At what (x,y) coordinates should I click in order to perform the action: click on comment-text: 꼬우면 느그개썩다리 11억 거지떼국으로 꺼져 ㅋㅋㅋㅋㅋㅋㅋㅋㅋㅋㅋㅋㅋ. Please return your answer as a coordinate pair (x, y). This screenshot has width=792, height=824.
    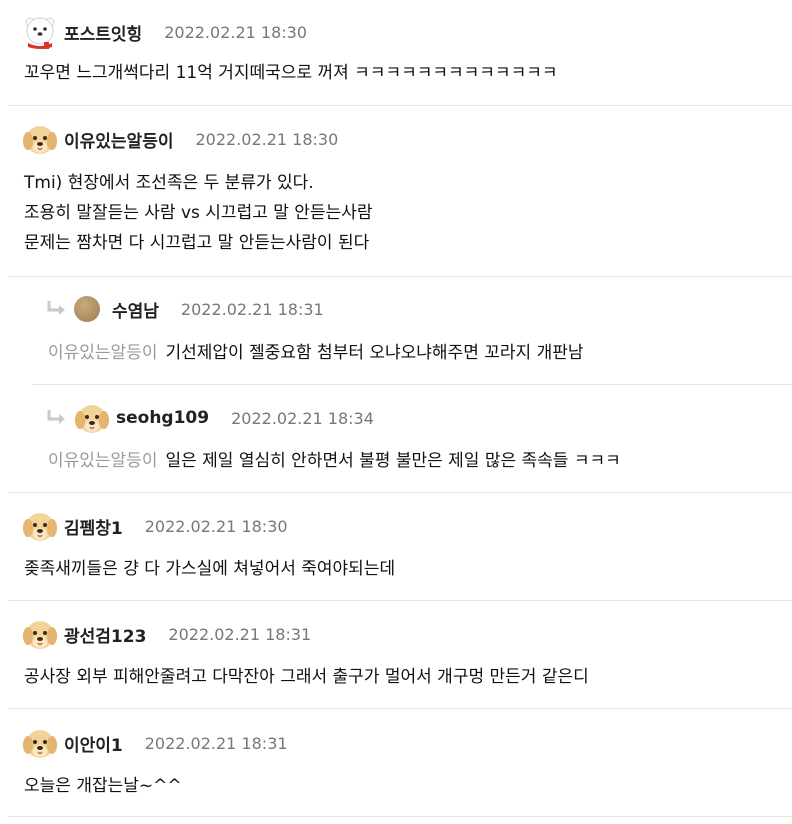
    Looking at the image, I should click on (291, 73).